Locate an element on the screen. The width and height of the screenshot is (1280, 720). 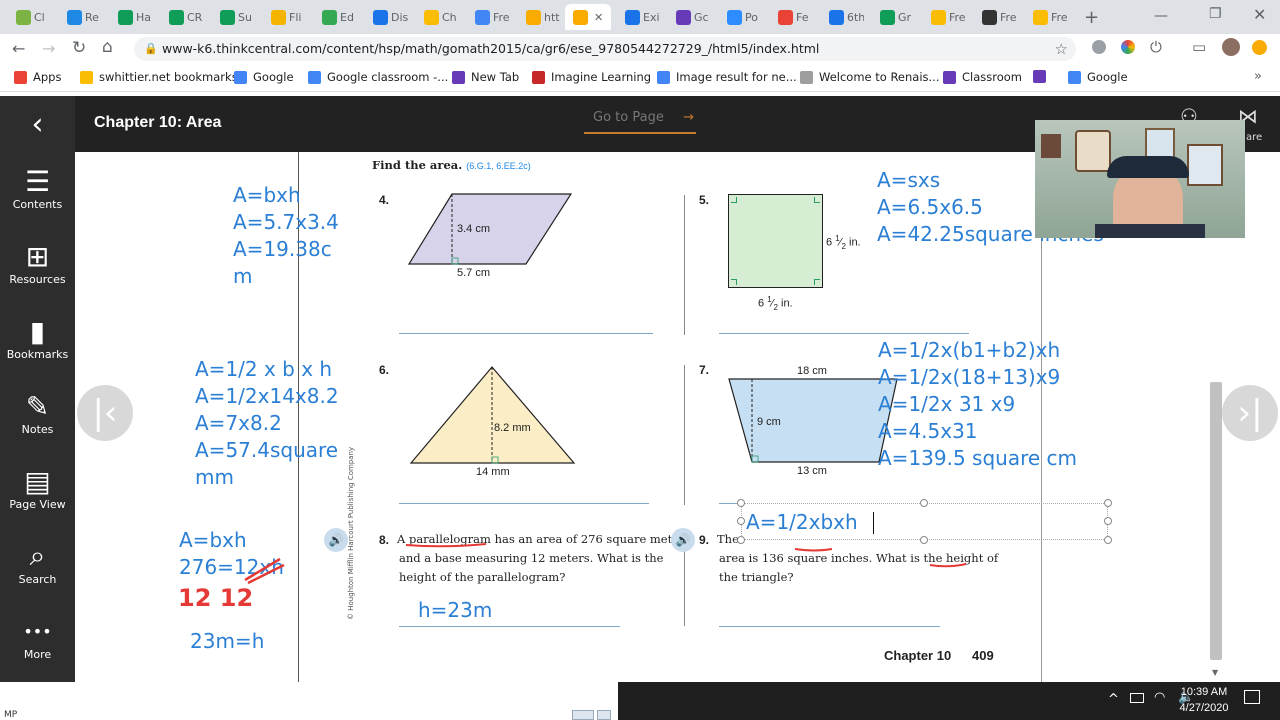
bookmark-item: Apps is located at coordinates (37, 77).